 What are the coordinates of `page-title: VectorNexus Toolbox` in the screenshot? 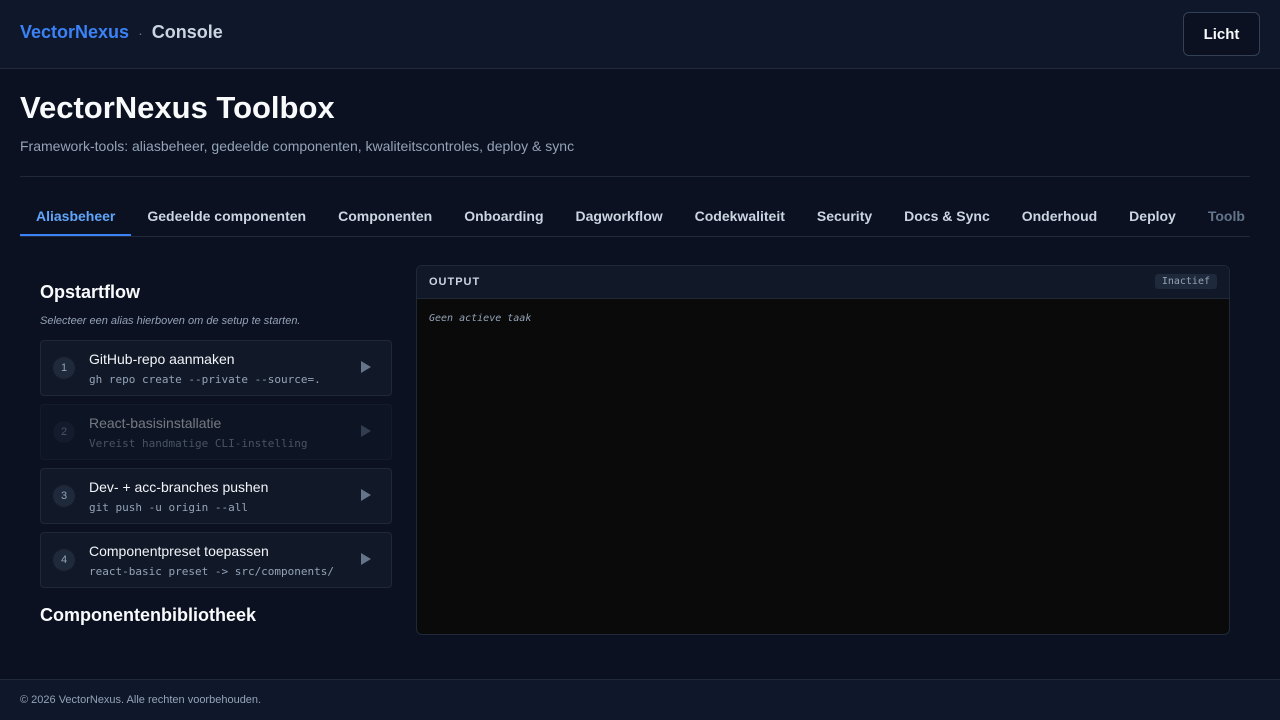 It's located at (177, 107).